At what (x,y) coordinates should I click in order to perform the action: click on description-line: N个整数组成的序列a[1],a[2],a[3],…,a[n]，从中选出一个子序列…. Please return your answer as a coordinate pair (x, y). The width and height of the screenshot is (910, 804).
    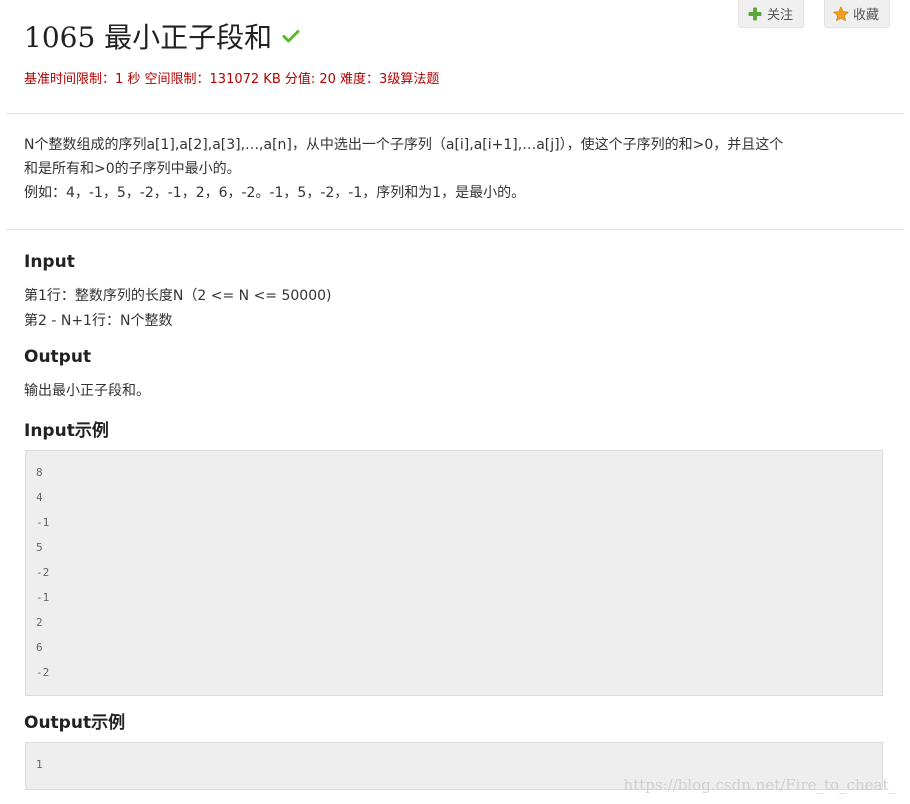
    Looking at the image, I should click on (404, 145).